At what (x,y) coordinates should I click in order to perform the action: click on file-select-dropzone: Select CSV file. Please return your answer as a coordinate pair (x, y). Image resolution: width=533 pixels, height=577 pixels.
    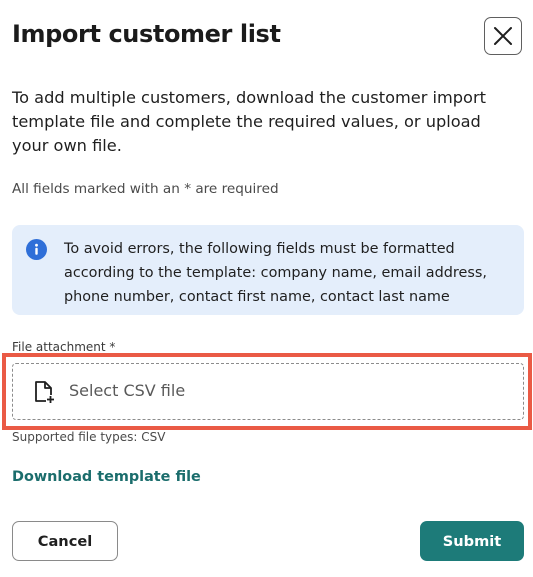
    Looking at the image, I should click on (268, 391).